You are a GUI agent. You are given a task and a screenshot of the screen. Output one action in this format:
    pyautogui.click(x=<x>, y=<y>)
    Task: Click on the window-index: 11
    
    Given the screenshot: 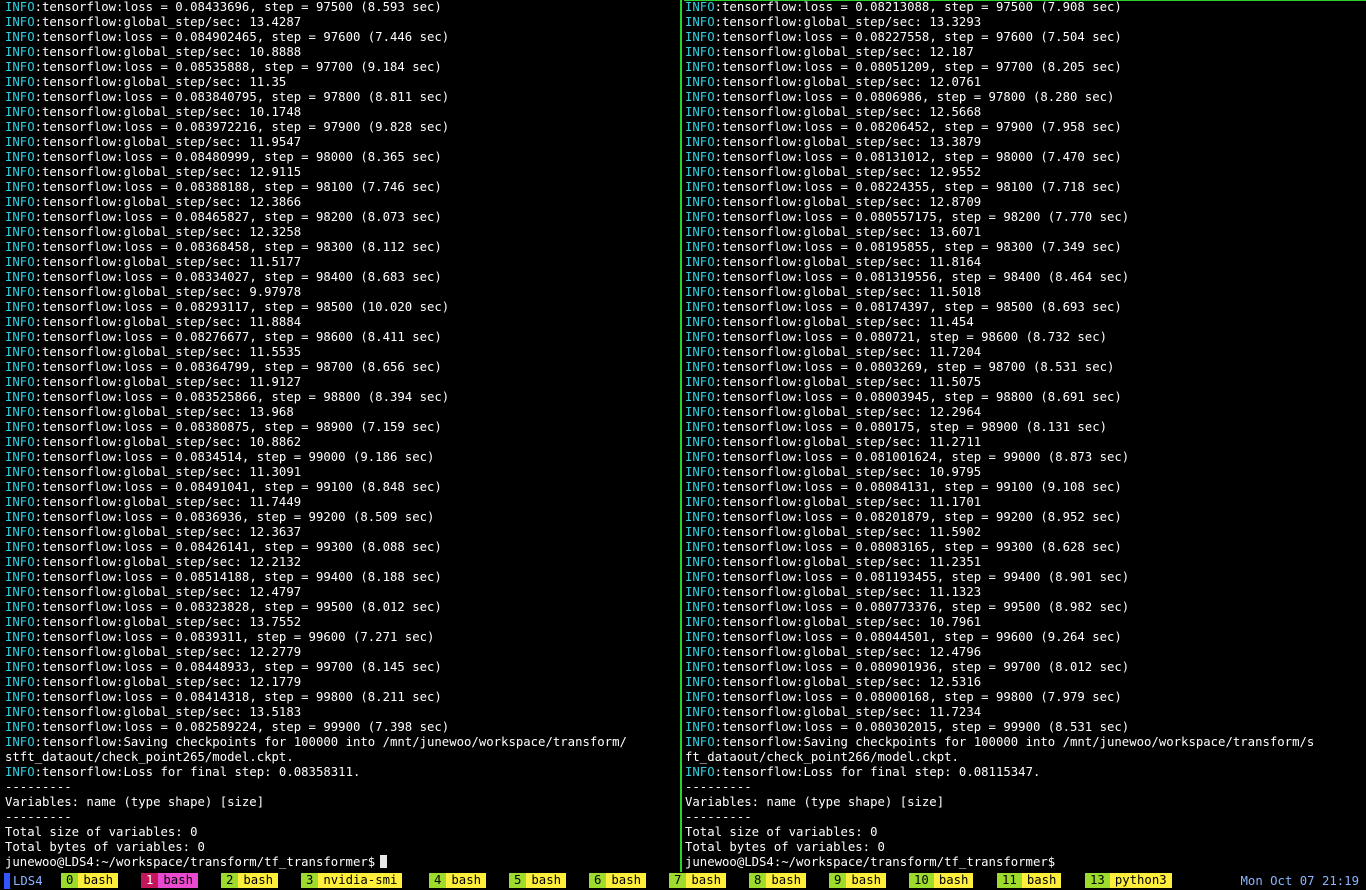 What is the action you would take?
    pyautogui.click(x=1009, y=880)
    